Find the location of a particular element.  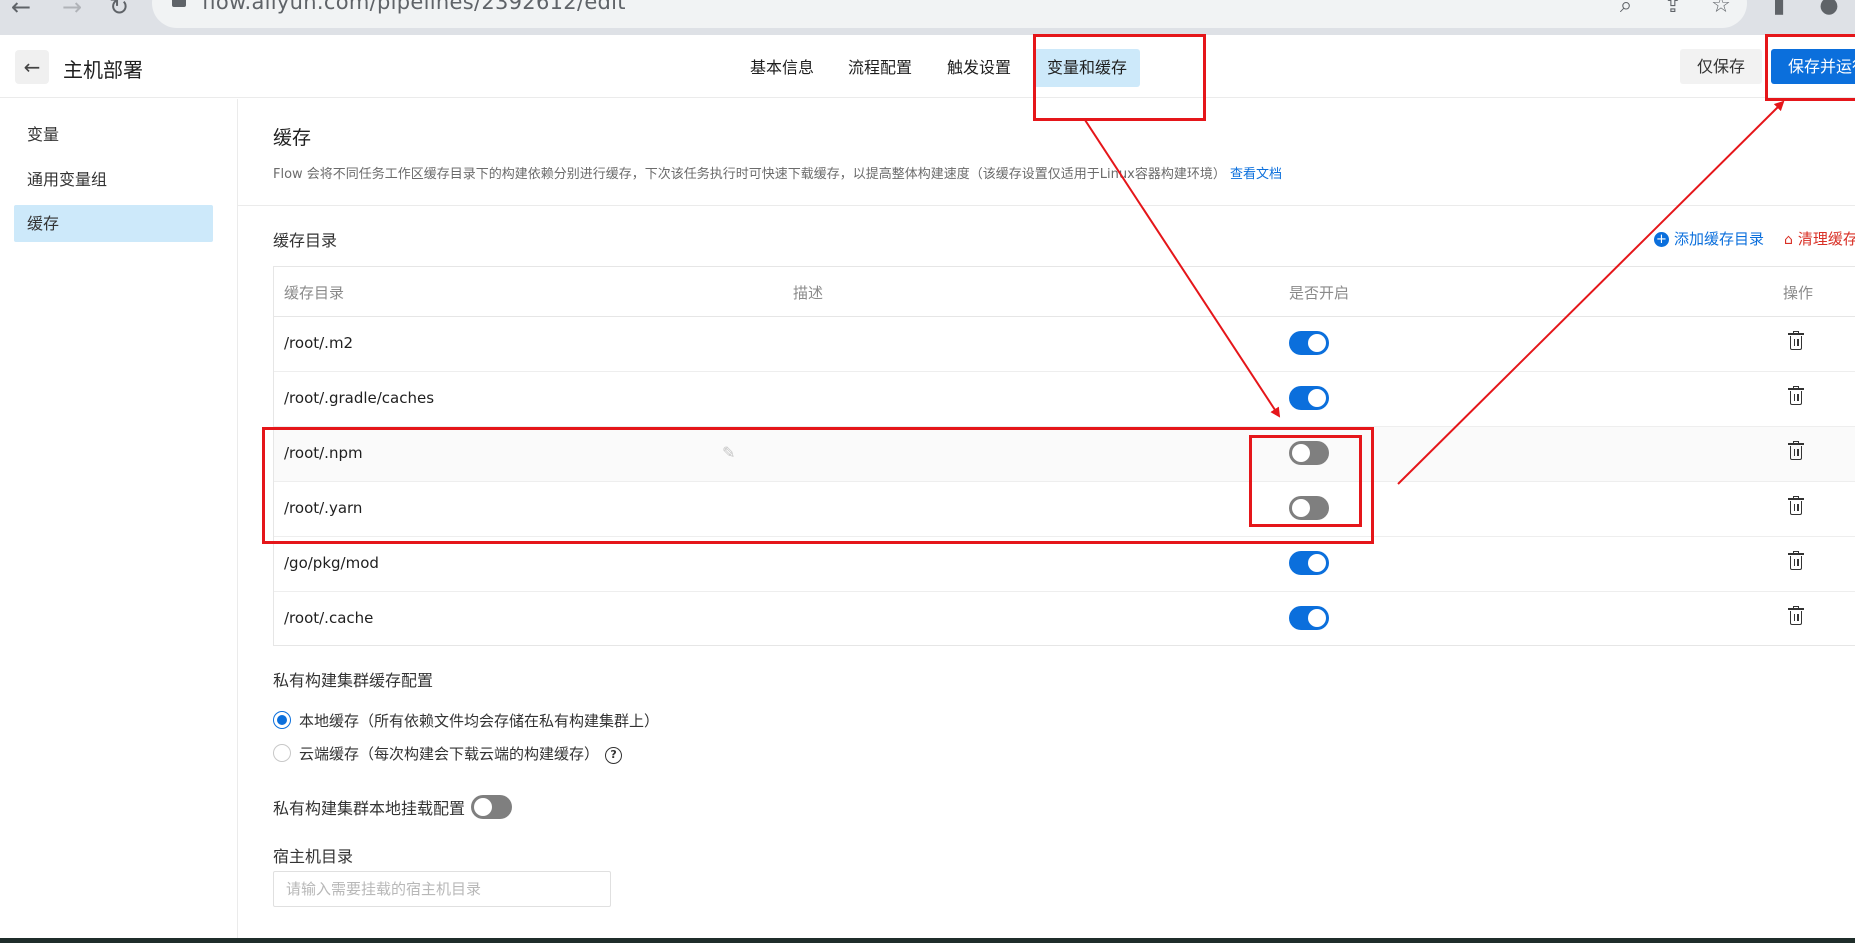

cache-dir-path: /go/pkg/mod is located at coordinates (331, 563).